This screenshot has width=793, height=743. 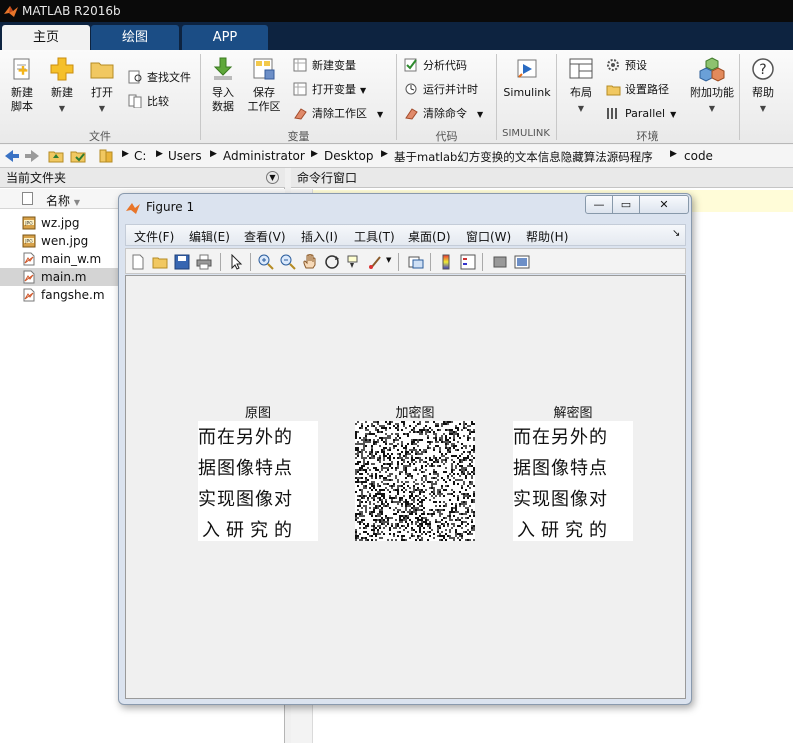 What do you see at coordinates (46, 37) in the screenshot?
I see `tab-home: 主页` at bounding box center [46, 37].